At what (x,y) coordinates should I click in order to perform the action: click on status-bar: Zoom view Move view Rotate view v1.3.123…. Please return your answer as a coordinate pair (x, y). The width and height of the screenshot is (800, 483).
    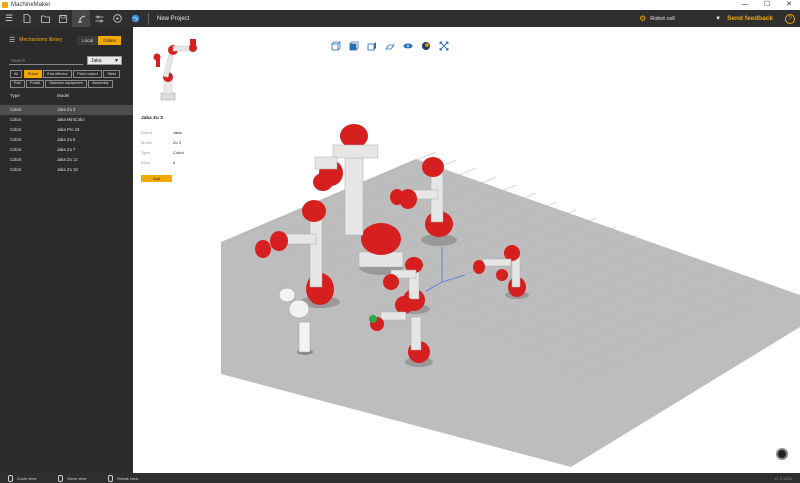
    Looking at the image, I should click on (400, 478).